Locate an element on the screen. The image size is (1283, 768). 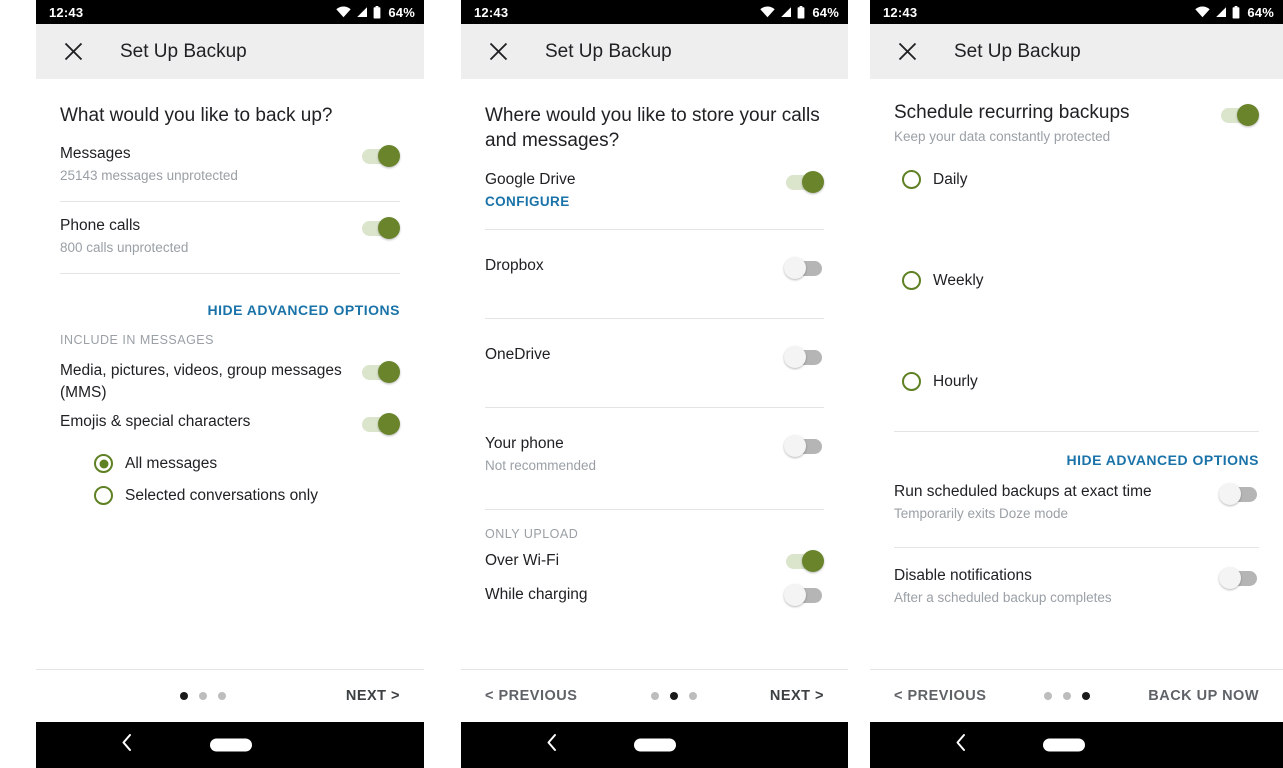
list-item-dropbox: Dropbox is located at coordinates (654, 274).